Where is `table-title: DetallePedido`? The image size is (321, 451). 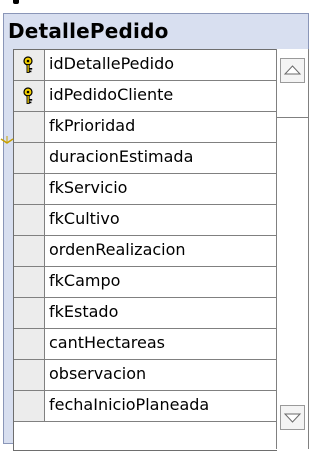
table-title: DetallePedido is located at coordinates (88, 31).